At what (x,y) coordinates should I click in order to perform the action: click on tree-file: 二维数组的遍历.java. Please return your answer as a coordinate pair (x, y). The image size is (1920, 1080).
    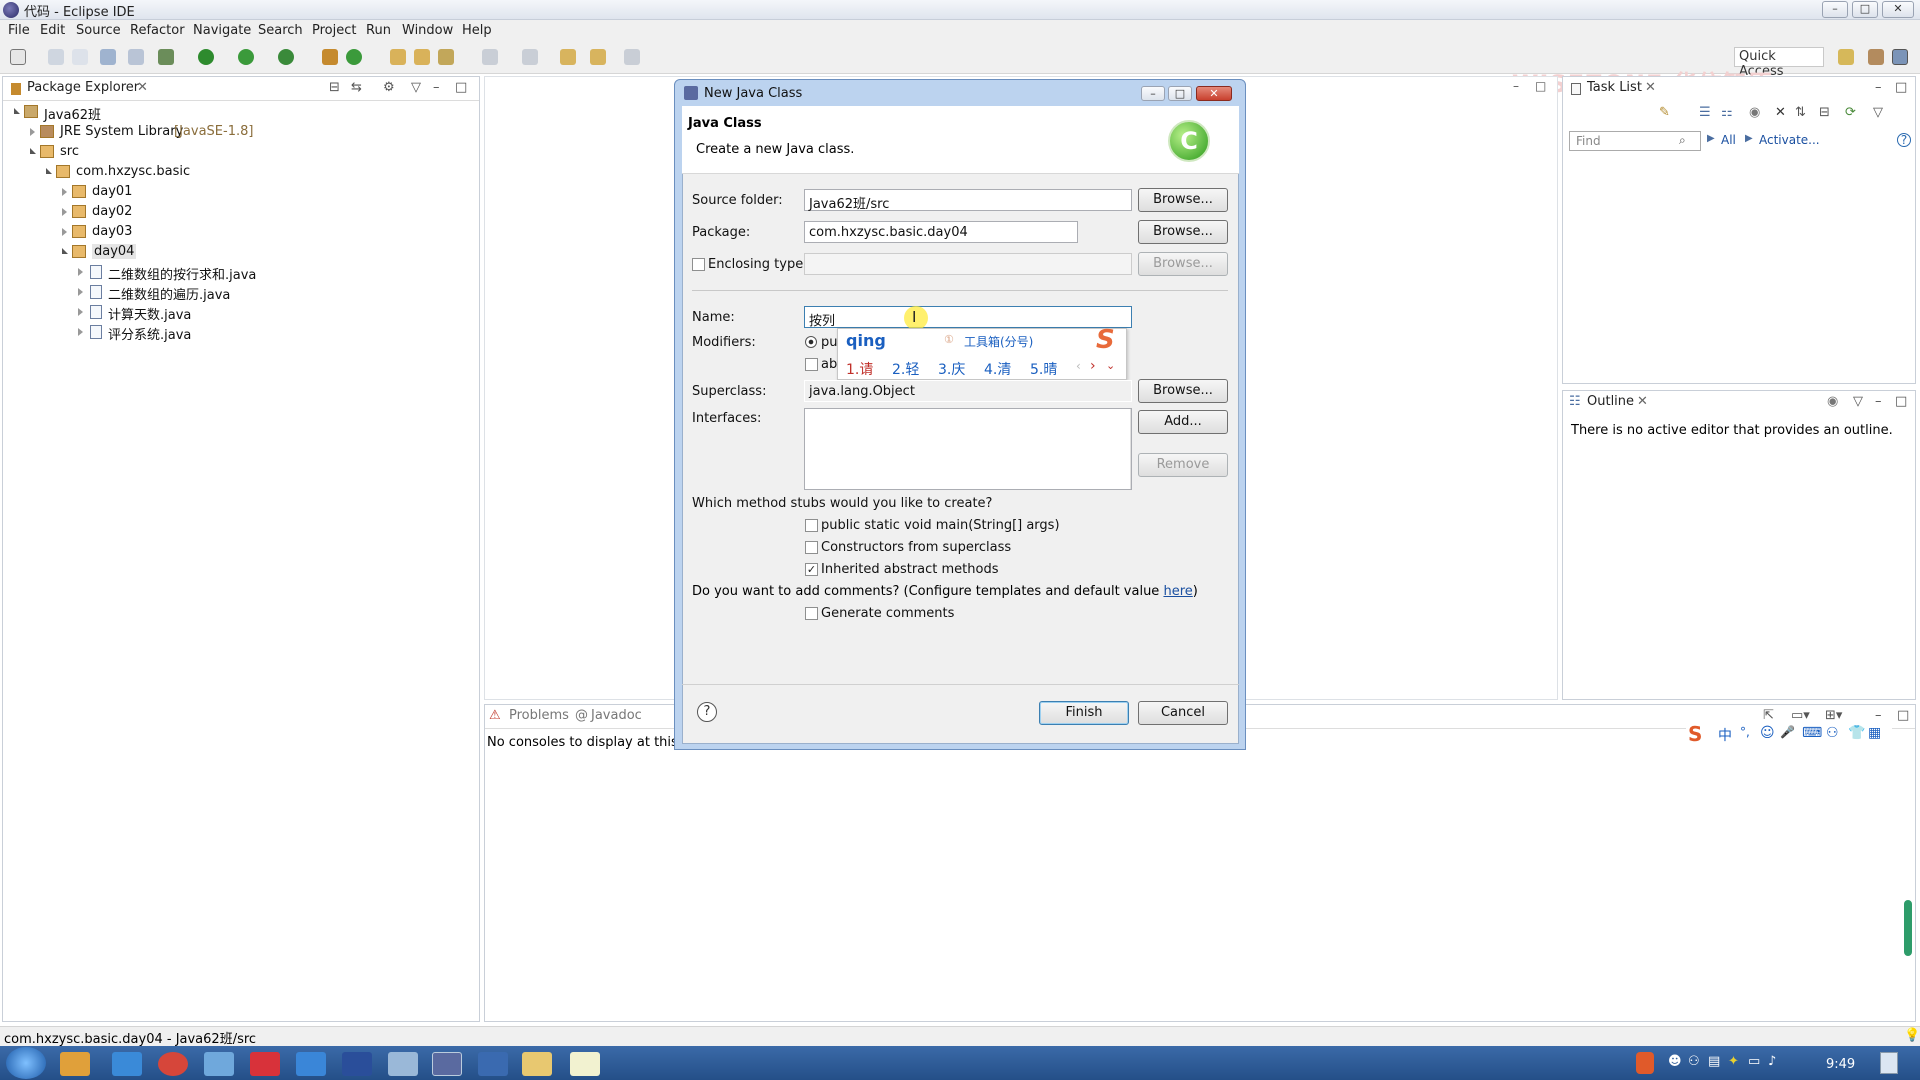
    Looking at the image, I should click on (169, 293).